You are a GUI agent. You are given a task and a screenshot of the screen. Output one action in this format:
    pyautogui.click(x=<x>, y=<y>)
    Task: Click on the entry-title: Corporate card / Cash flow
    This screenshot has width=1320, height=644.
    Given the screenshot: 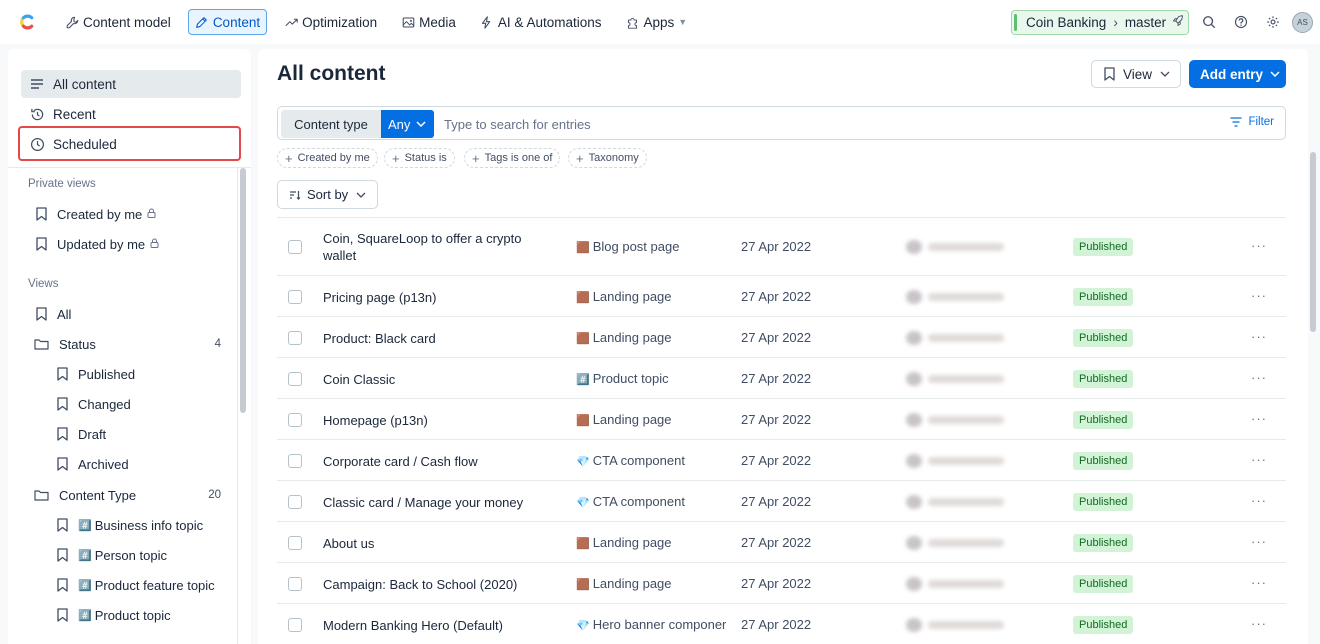 What is the action you would take?
    pyautogui.click(x=438, y=461)
    